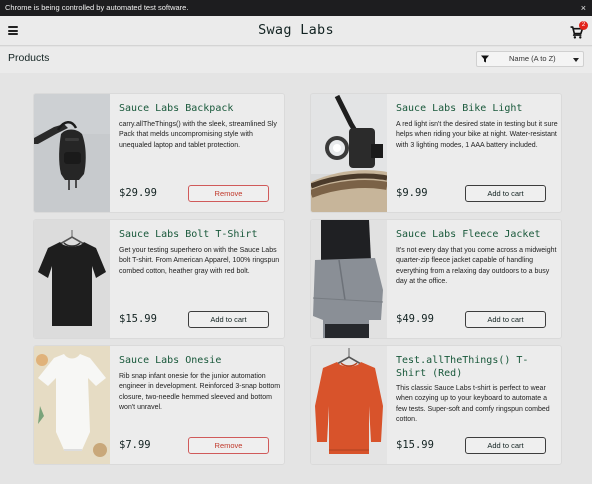  I want to click on sort-dropdown: Name (A to Z), so click(530, 59).